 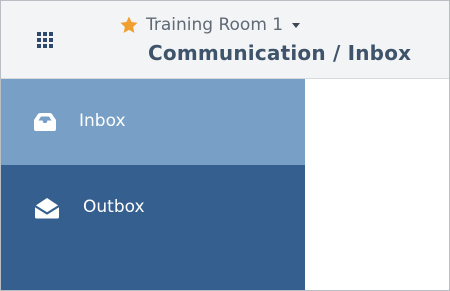 I want to click on room-selector: Training Room 1, so click(x=210, y=25).